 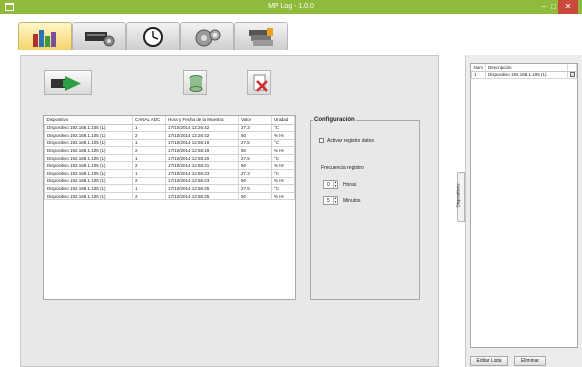 I want to click on col-num: Num, so click(x=478, y=68).